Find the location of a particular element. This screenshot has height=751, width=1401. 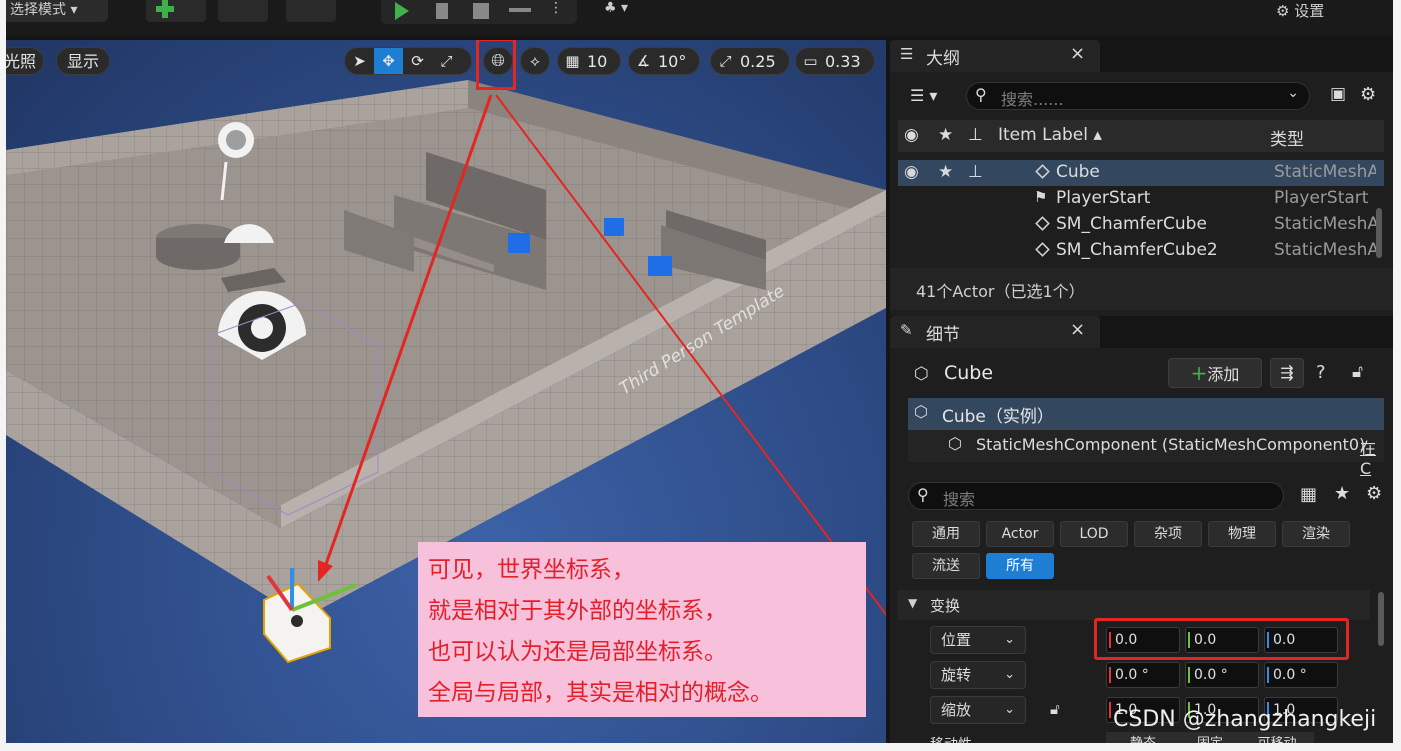

outliner-row-chamfercube2: SM_ChamferCube2 StaticMeshActor is located at coordinates (1141, 251).